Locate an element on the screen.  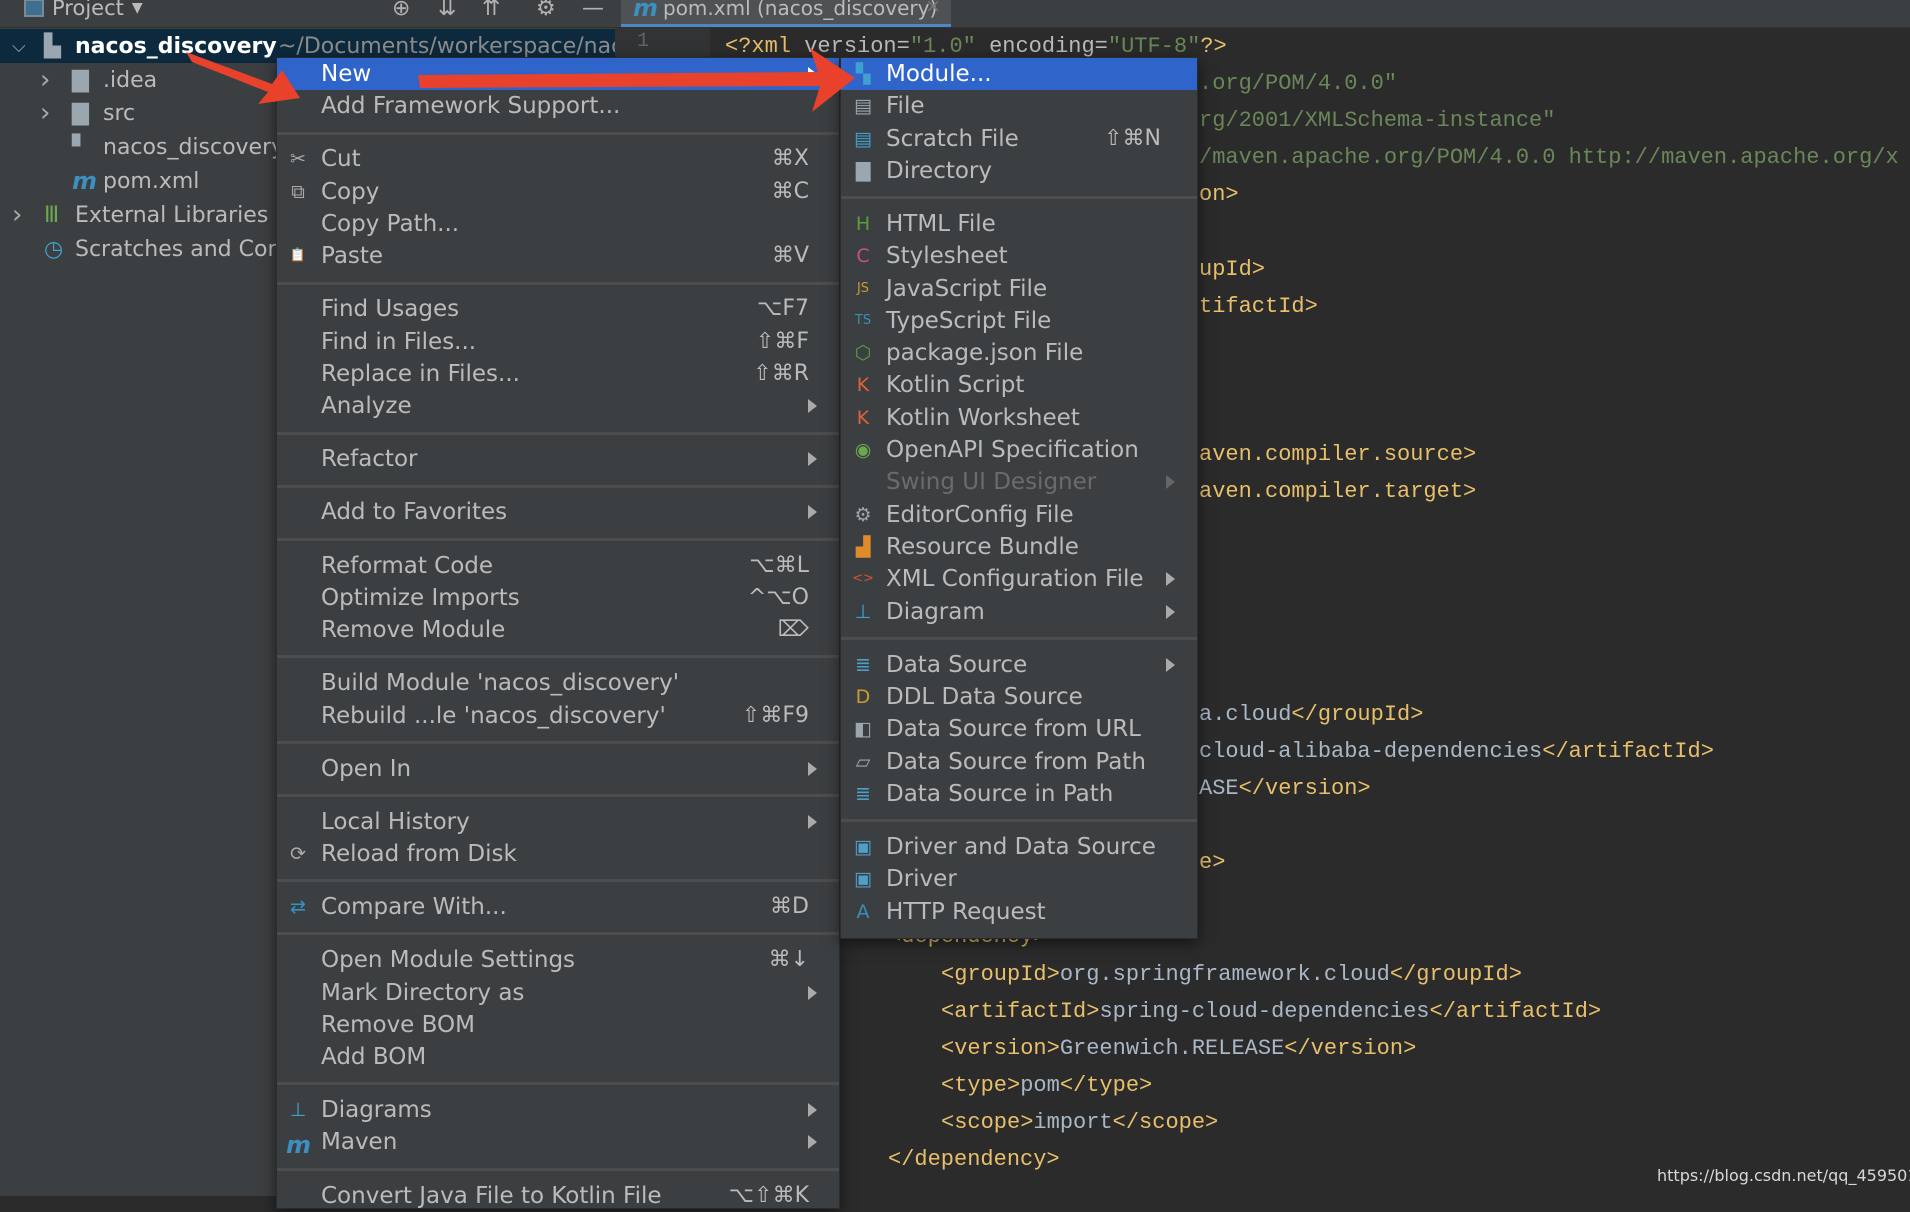
menu-item-open-module-settings: Open Module Settings ⌘↓ is located at coordinates (558, 960).